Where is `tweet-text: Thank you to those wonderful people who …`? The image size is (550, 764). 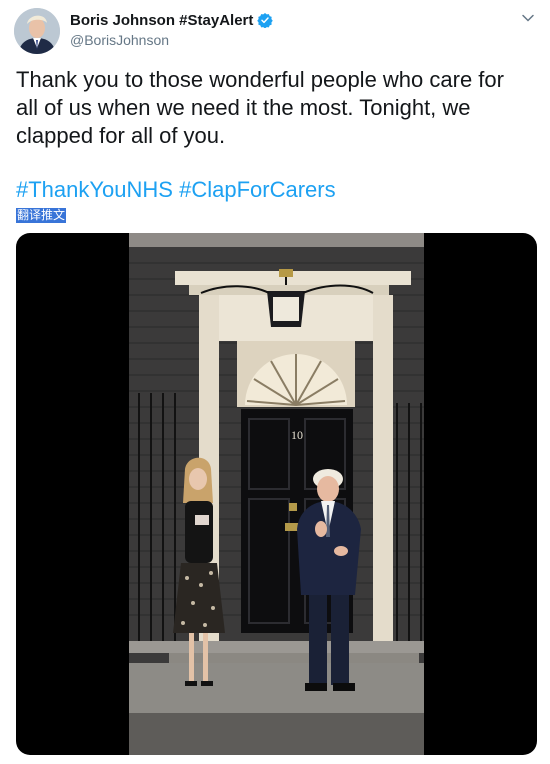 tweet-text: Thank you to those wonderful people who … is located at coordinates (260, 107).